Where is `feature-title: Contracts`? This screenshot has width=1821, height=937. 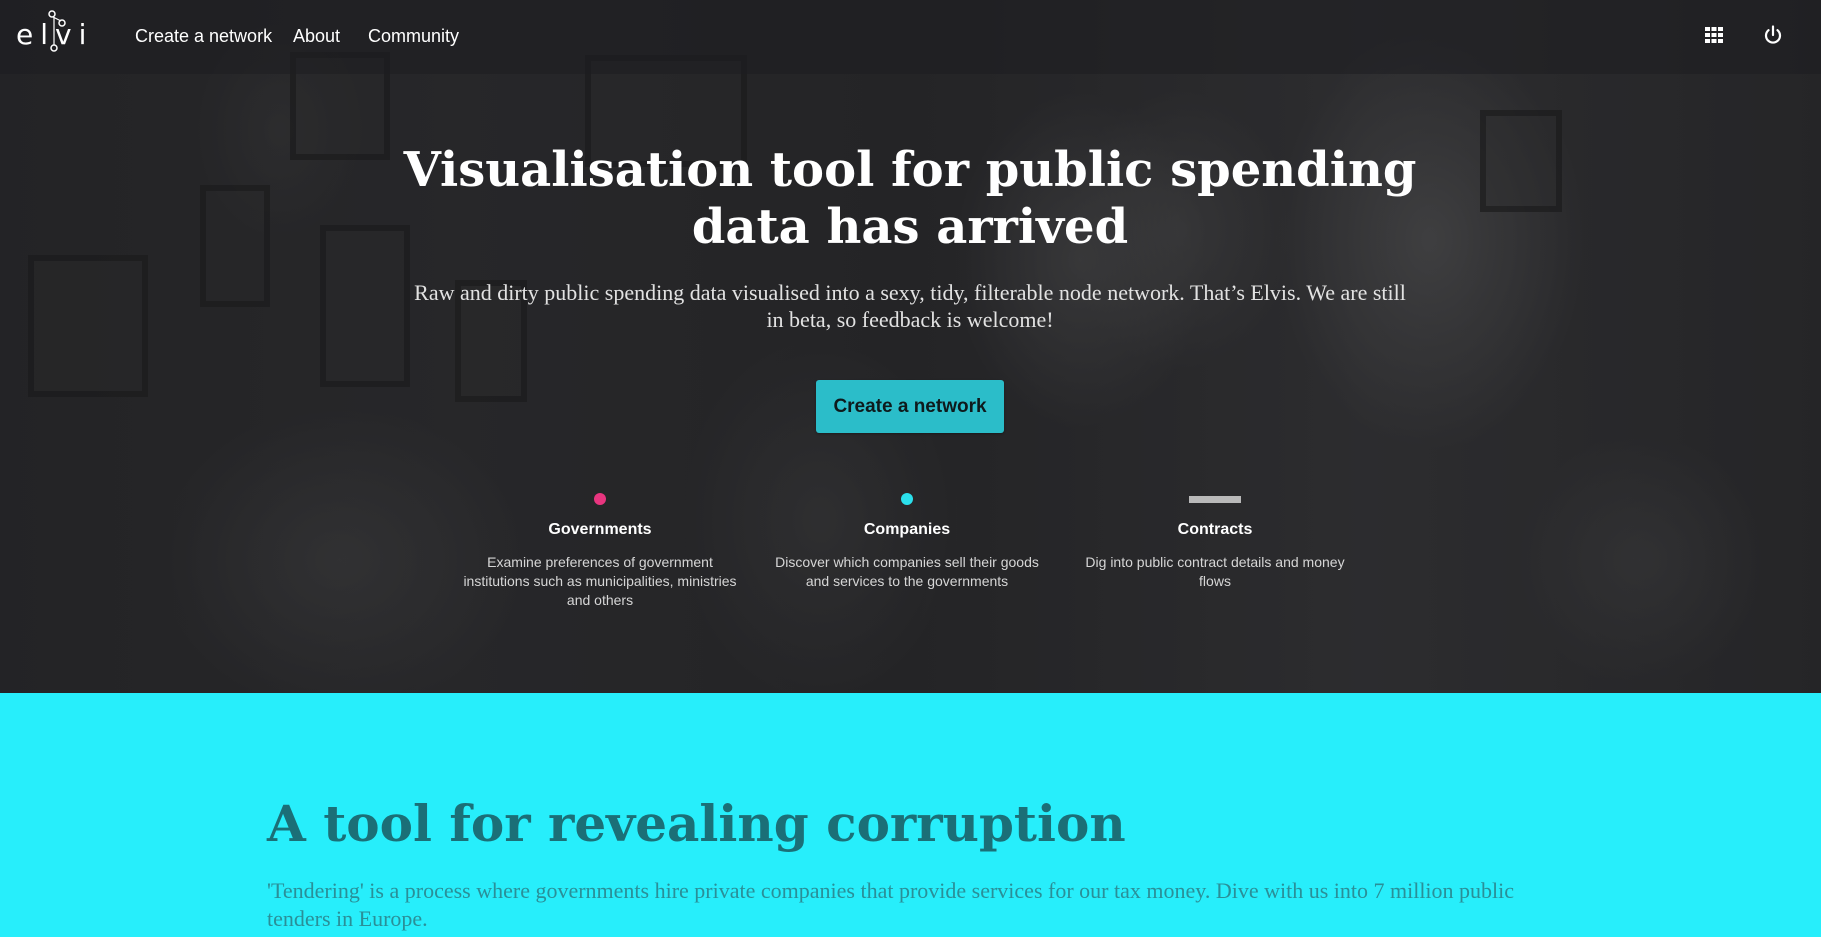 feature-title: Contracts is located at coordinates (1215, 529).